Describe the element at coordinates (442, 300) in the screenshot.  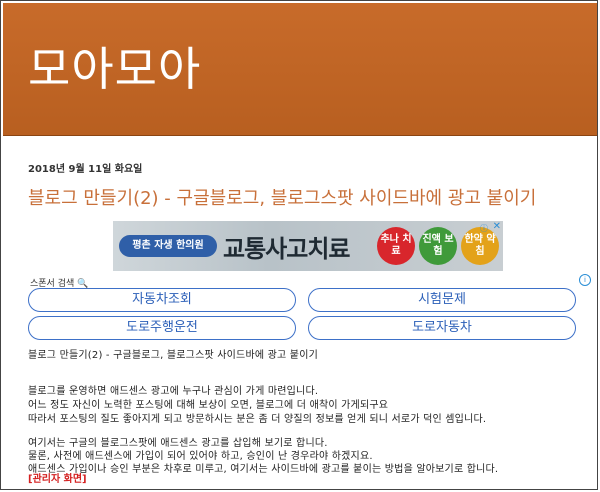
I see `link-button-2: 시험문제` at that location.